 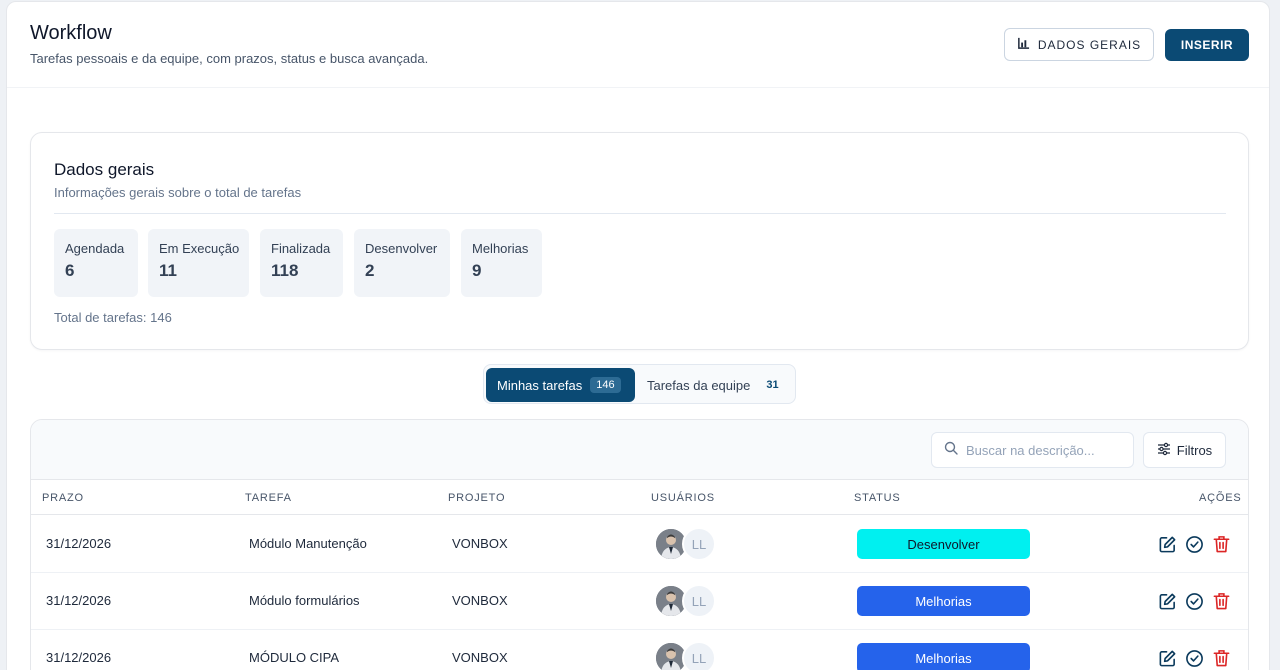 What do you see at coordinates (1089, 44) in the screenshot?
I see `dados-gerais-label: DADOS GERAIS` at bounding box center [1089, 44].